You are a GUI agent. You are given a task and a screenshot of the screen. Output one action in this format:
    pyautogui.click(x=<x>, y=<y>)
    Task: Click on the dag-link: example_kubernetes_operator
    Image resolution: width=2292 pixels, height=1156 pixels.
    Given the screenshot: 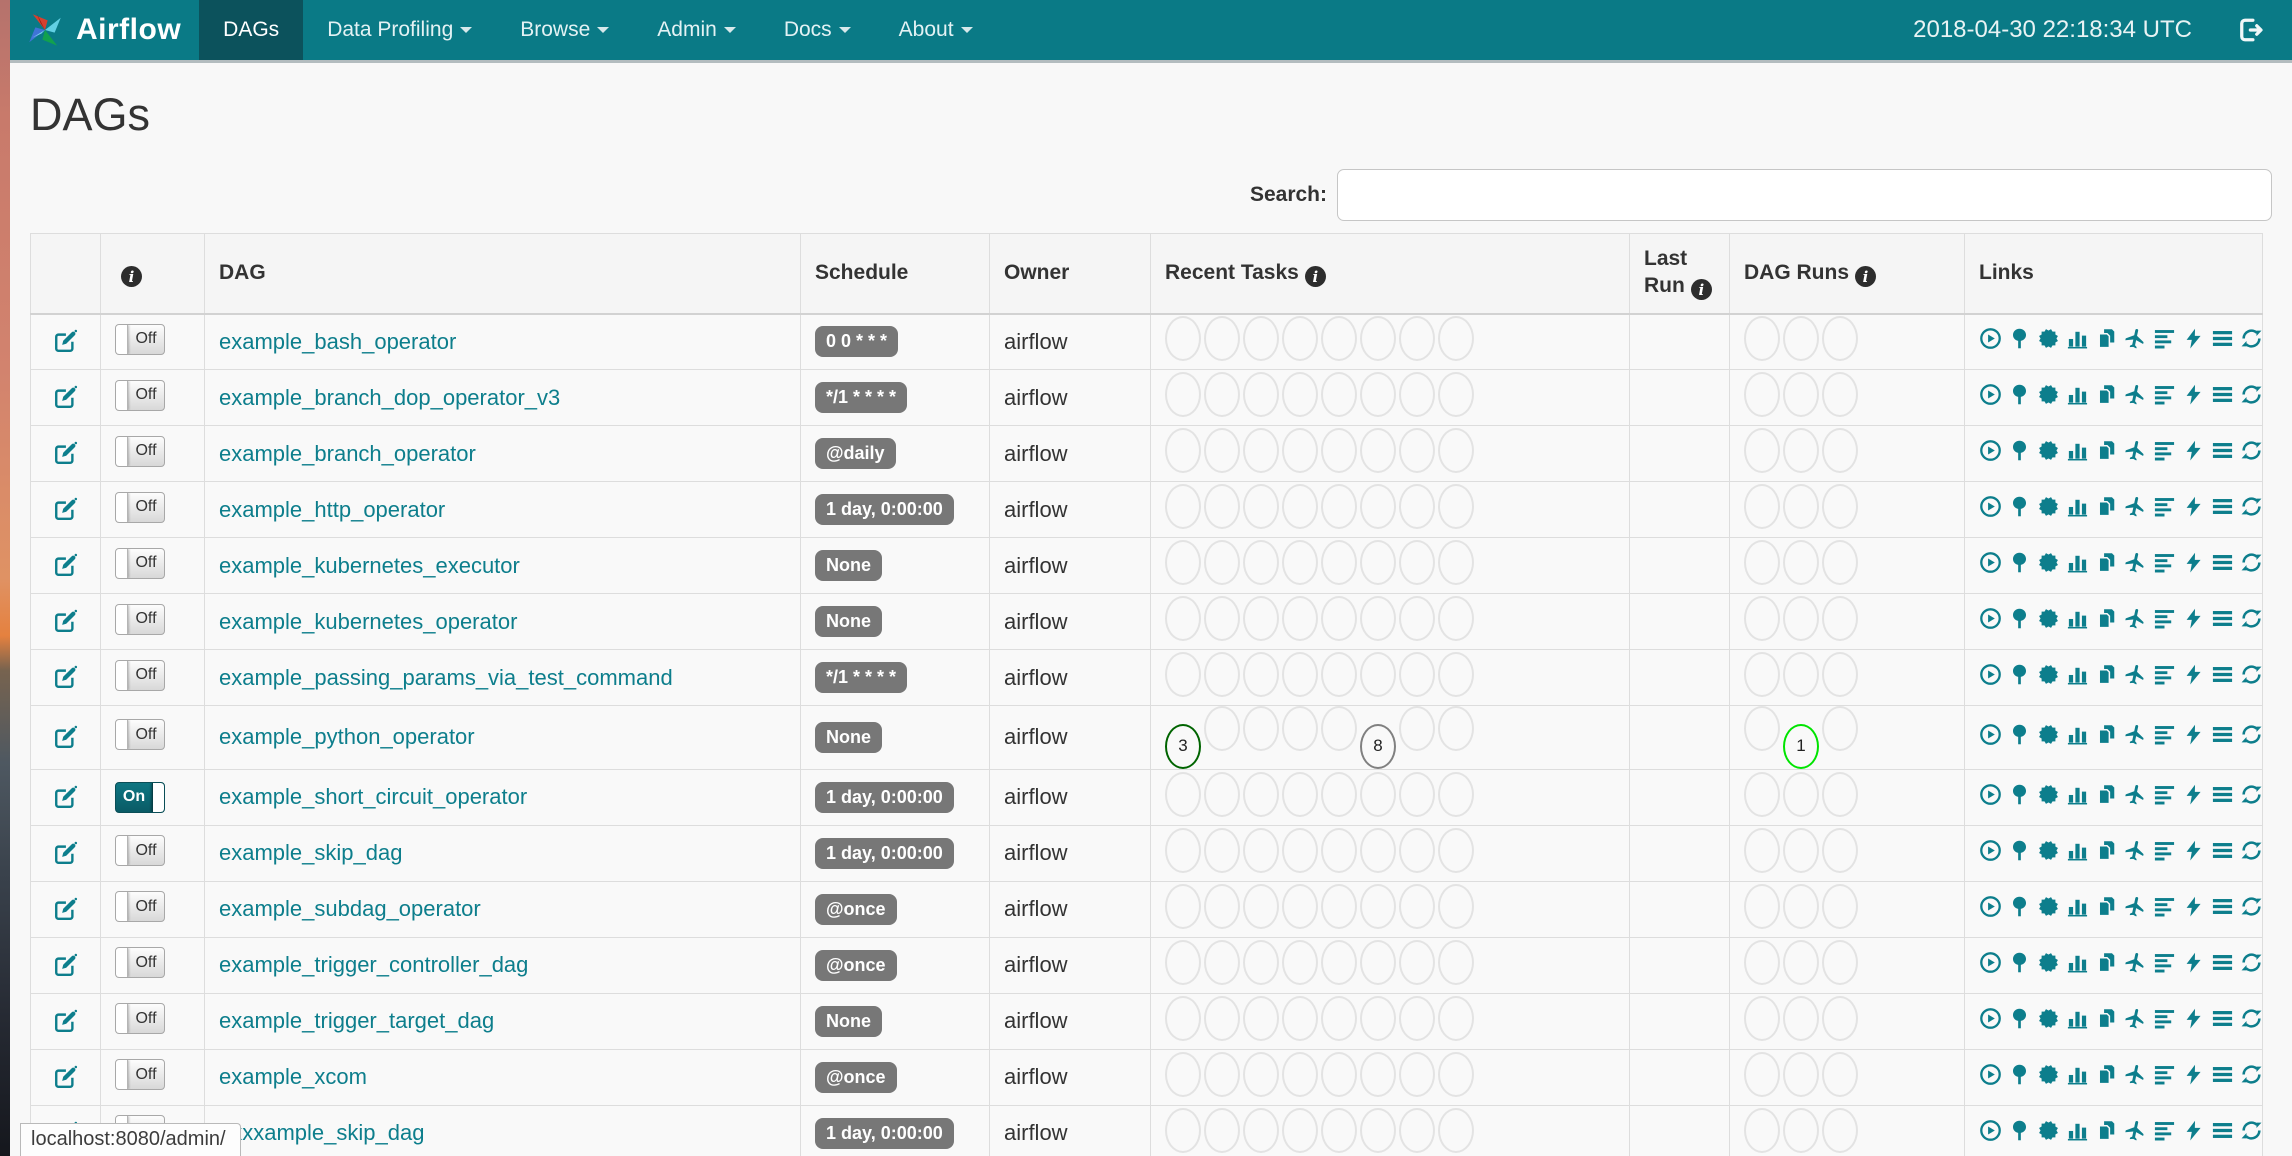 What is the action you would take?
    pyautogui.click(x=368, y=621)
    